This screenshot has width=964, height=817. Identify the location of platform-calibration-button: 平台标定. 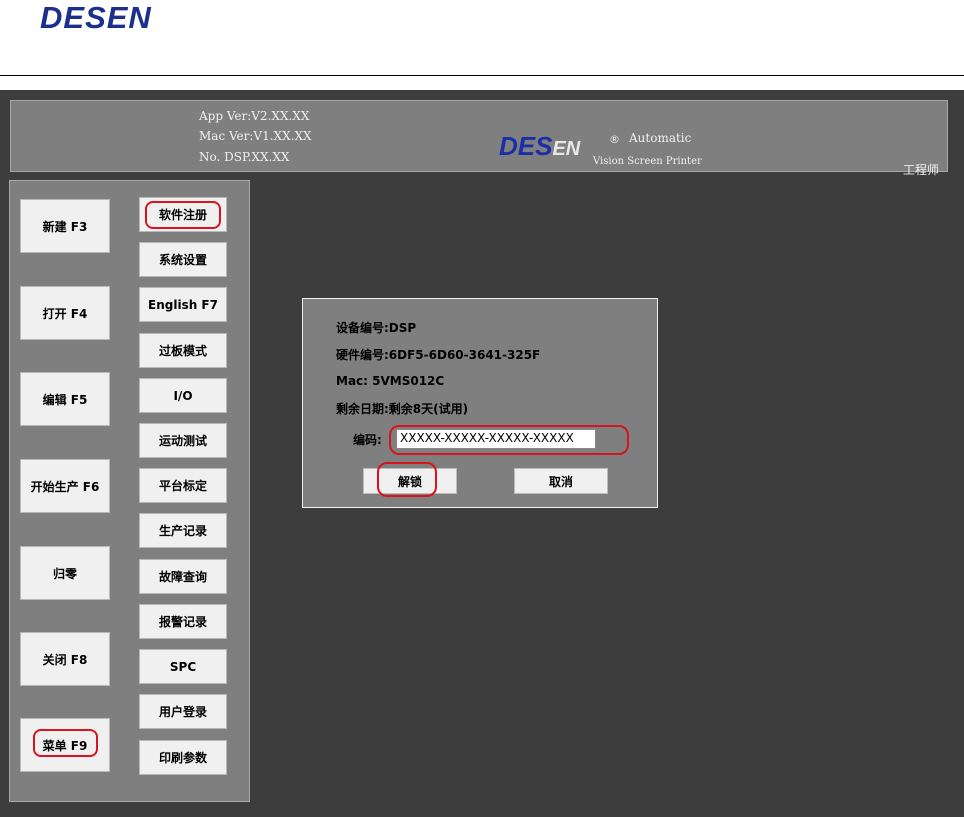
(183, 485).